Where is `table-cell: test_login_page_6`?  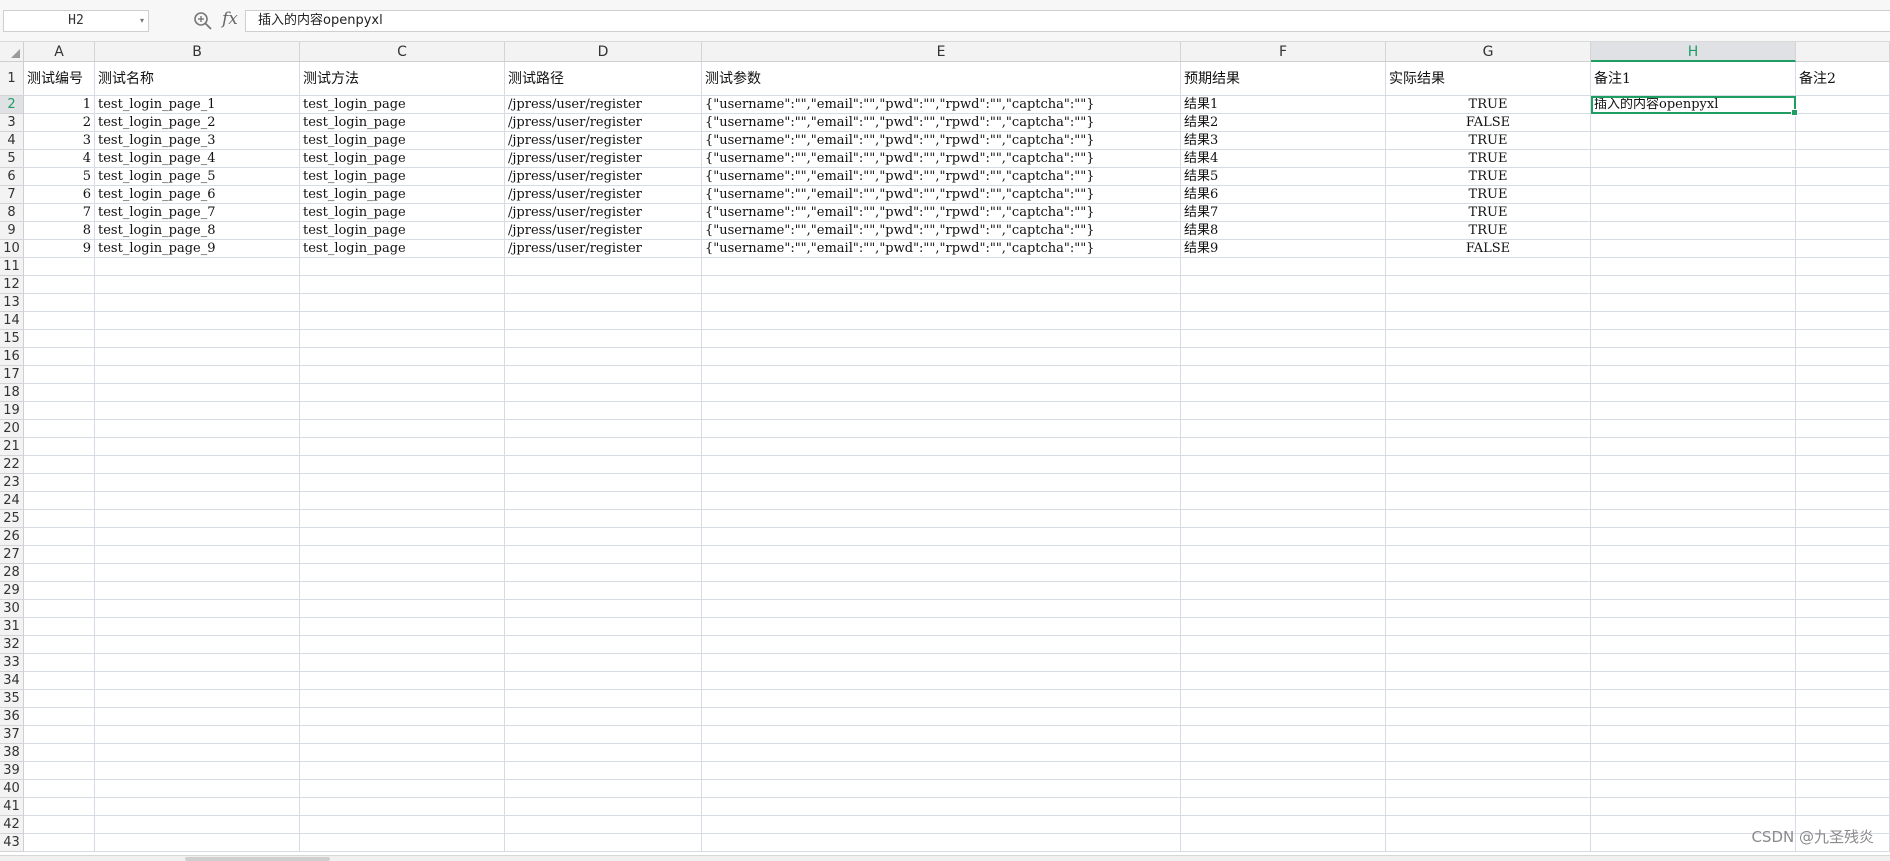
table-cell: test_login_page_6 is located at coordinates (197, 195).